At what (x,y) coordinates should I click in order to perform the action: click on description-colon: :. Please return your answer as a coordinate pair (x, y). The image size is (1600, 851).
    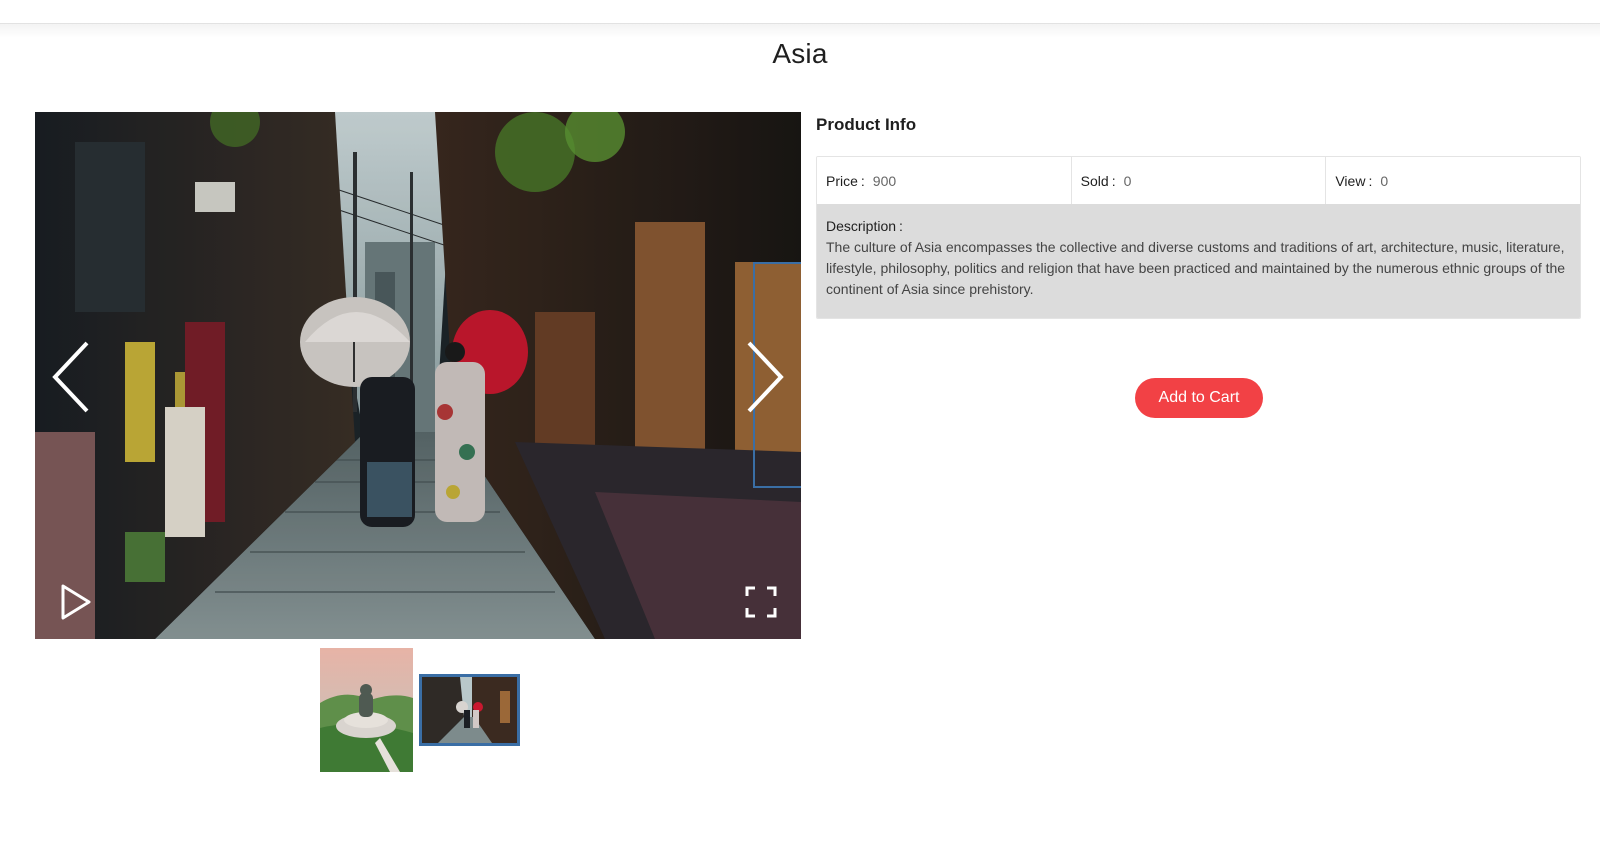
    Looking at the image, I should click on (901, 226).